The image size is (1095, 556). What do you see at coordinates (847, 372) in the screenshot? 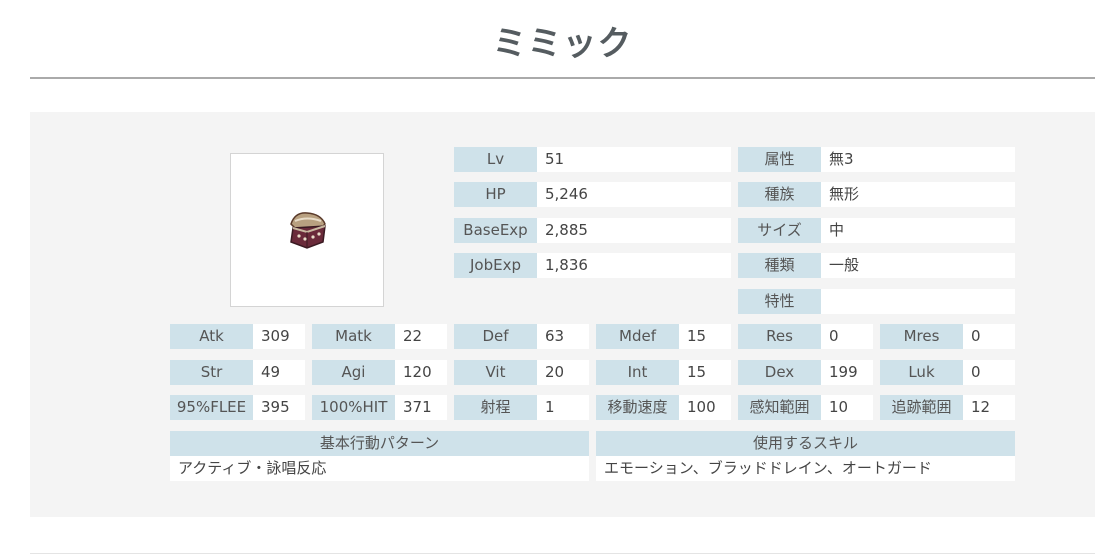
I see `stat-value-dex: 199` at bounding box center [847, 372].